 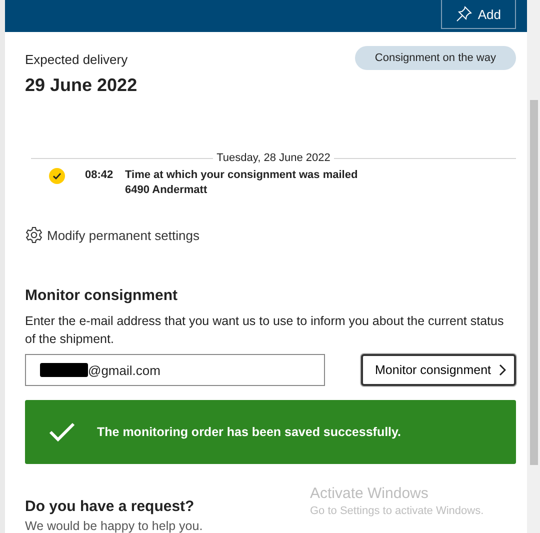 I want to click on success-message: The monitoring order has been saved successfully., so click(x=249, y=432).